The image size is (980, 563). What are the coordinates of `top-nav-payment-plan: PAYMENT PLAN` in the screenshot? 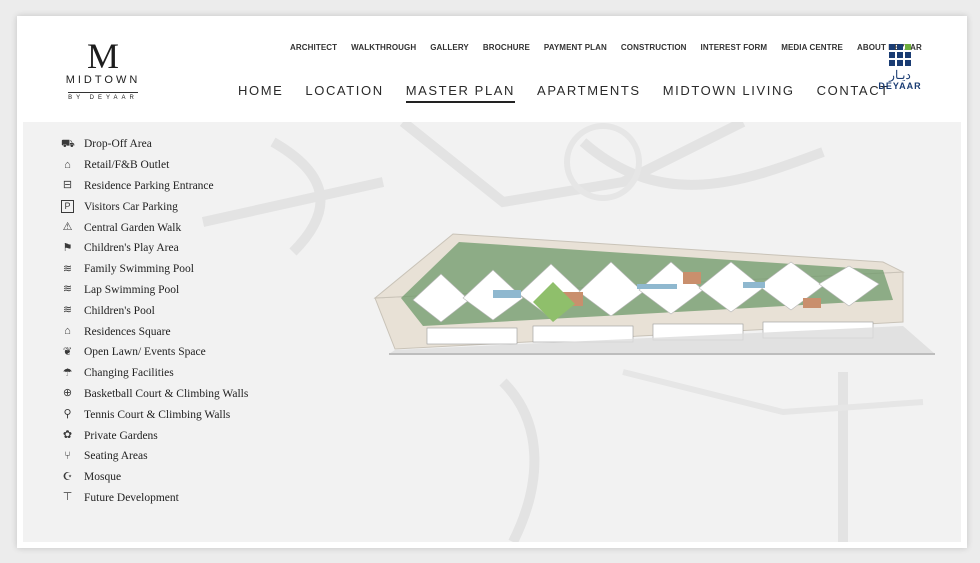 It's located at (575, 47).